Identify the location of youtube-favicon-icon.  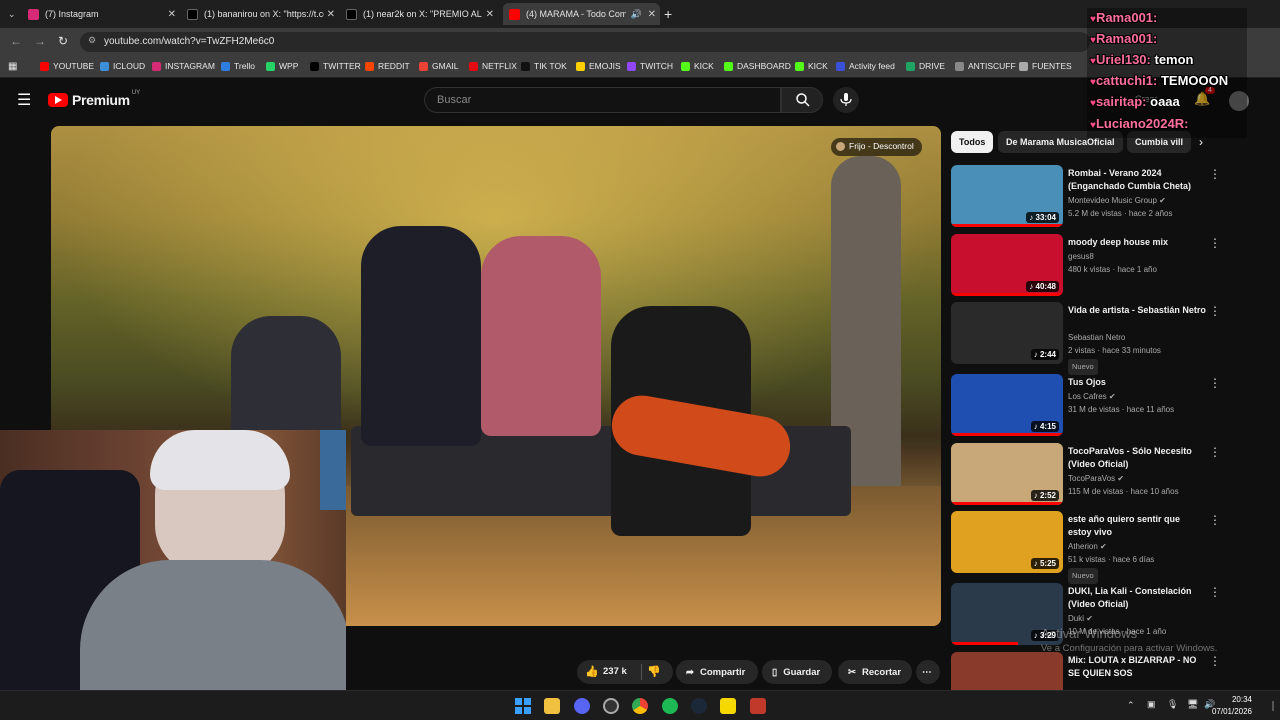
(514, 14).